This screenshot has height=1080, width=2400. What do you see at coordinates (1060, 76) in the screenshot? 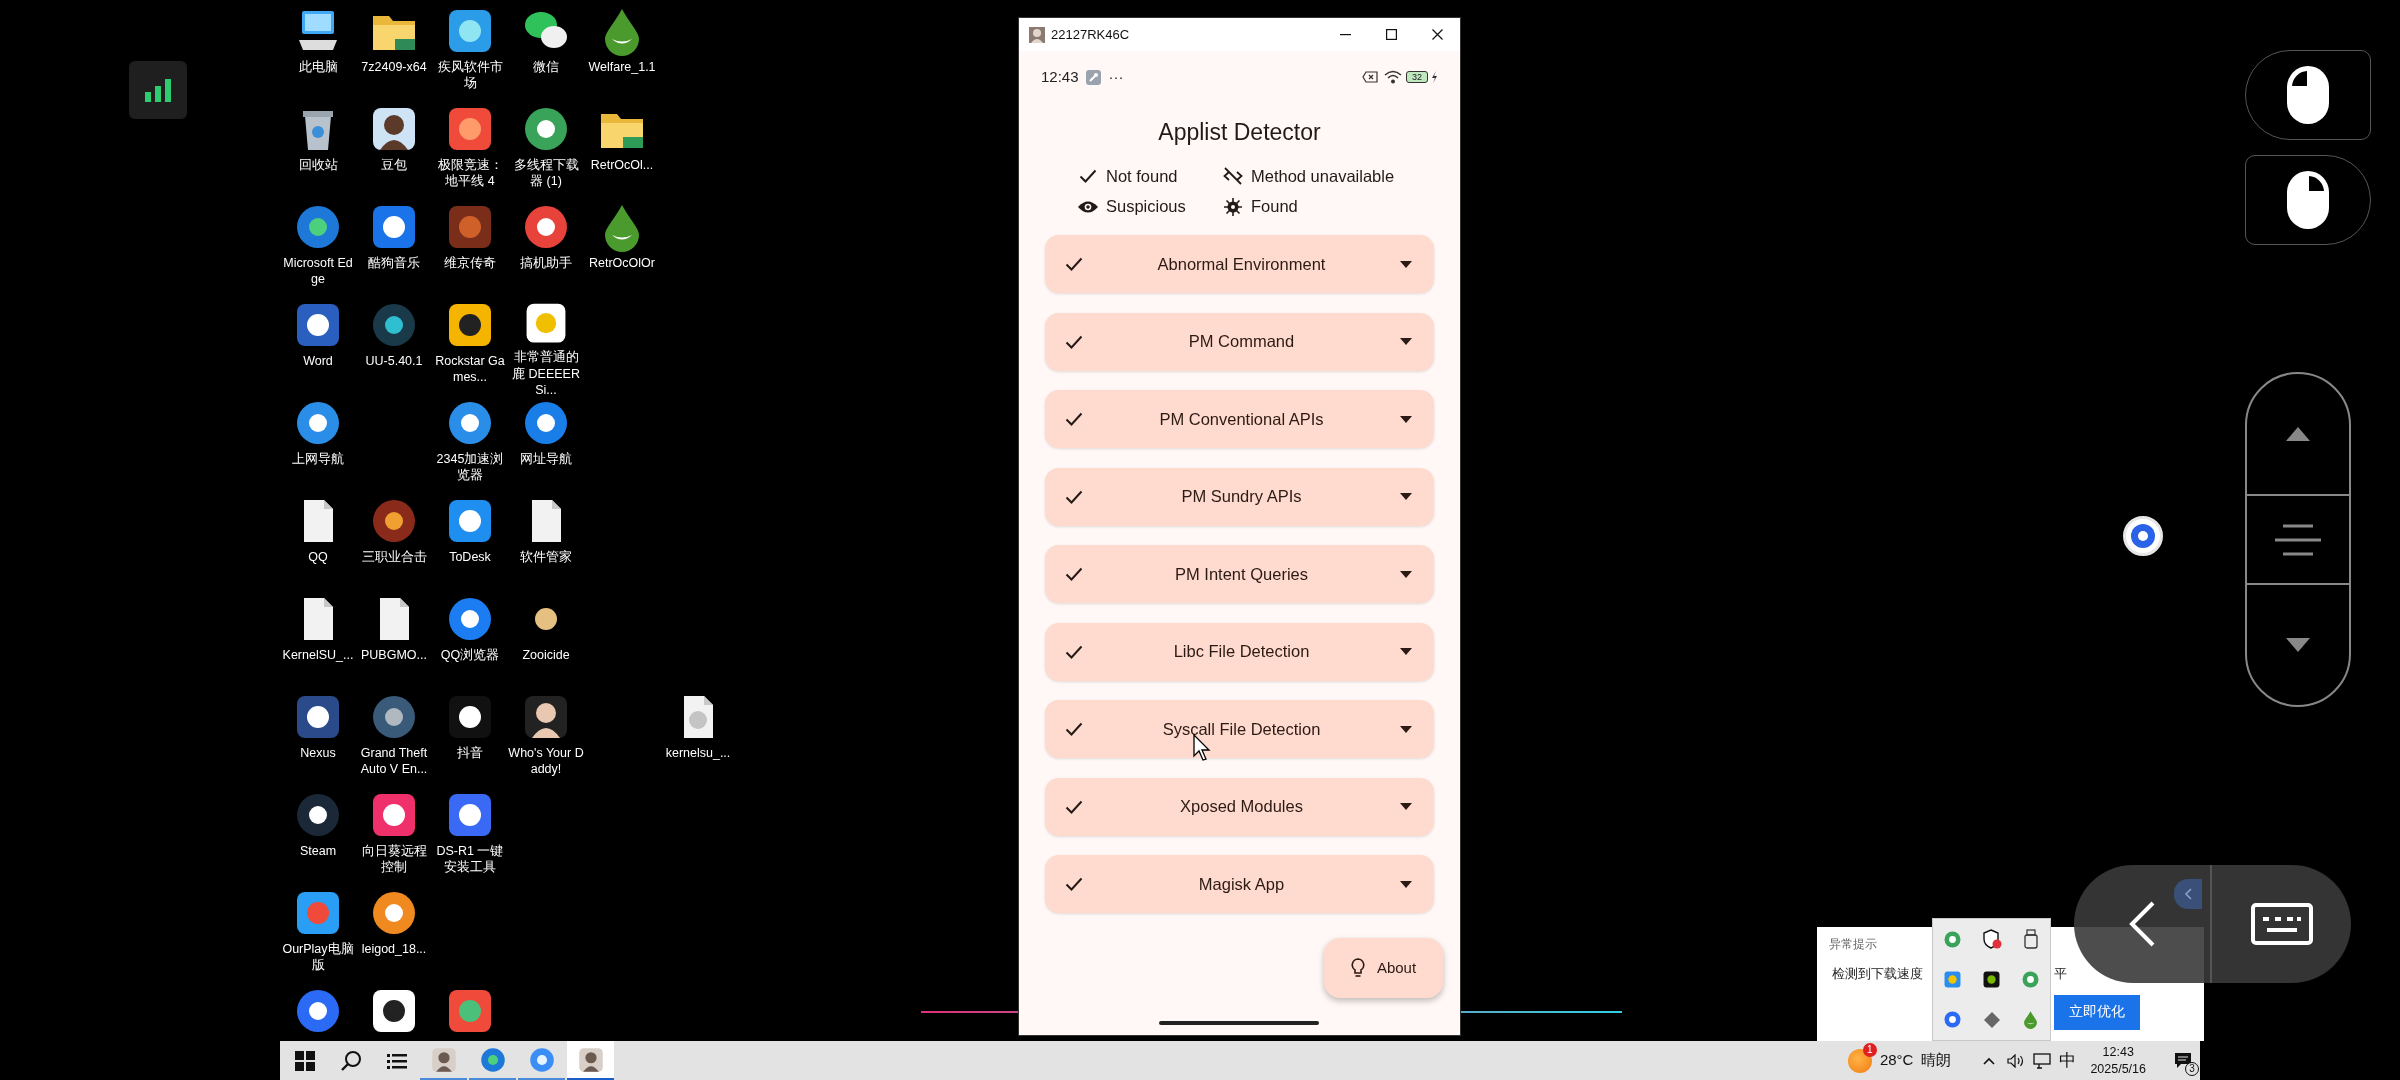
I see `status-time: 12:43` at bounding box center [1060, 76].